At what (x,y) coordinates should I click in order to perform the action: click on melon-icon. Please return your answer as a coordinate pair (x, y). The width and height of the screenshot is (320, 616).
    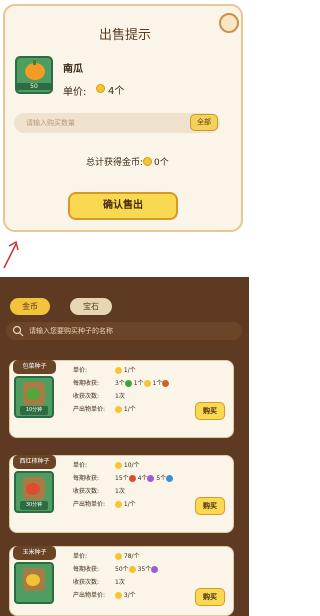
    Looking at the image, I should click on (128, 383).